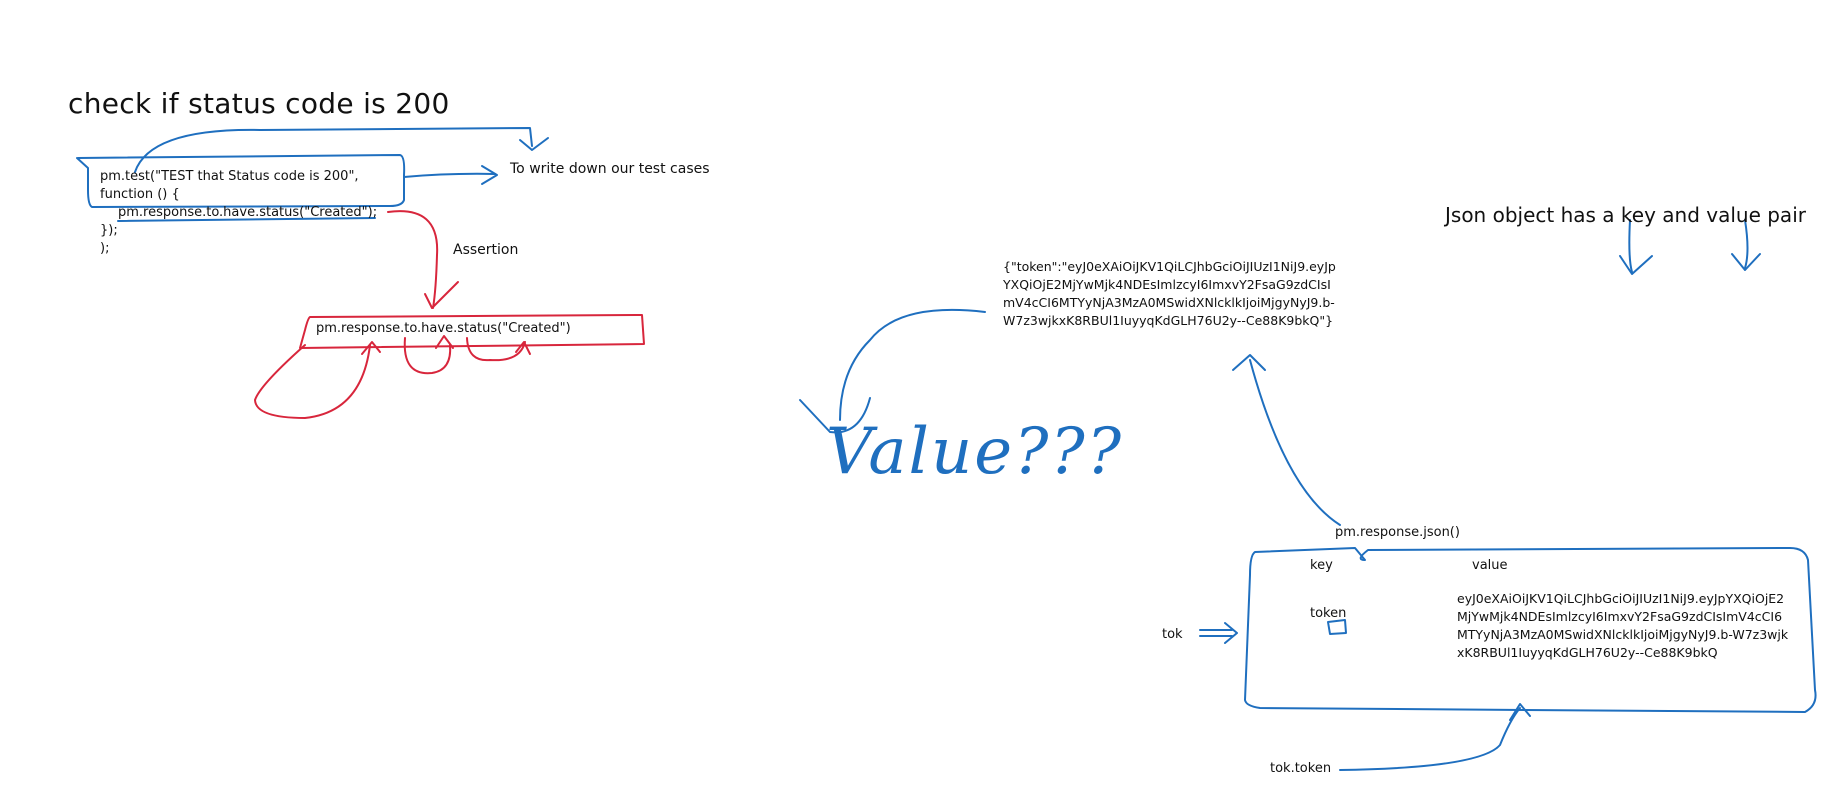 Image resolution: width=1821 pixels, height=793 pixels. What do you see at coordinates (333, 150) in the screenshot?
I see `curved-arrow-top` at bounding box center [333, 150].